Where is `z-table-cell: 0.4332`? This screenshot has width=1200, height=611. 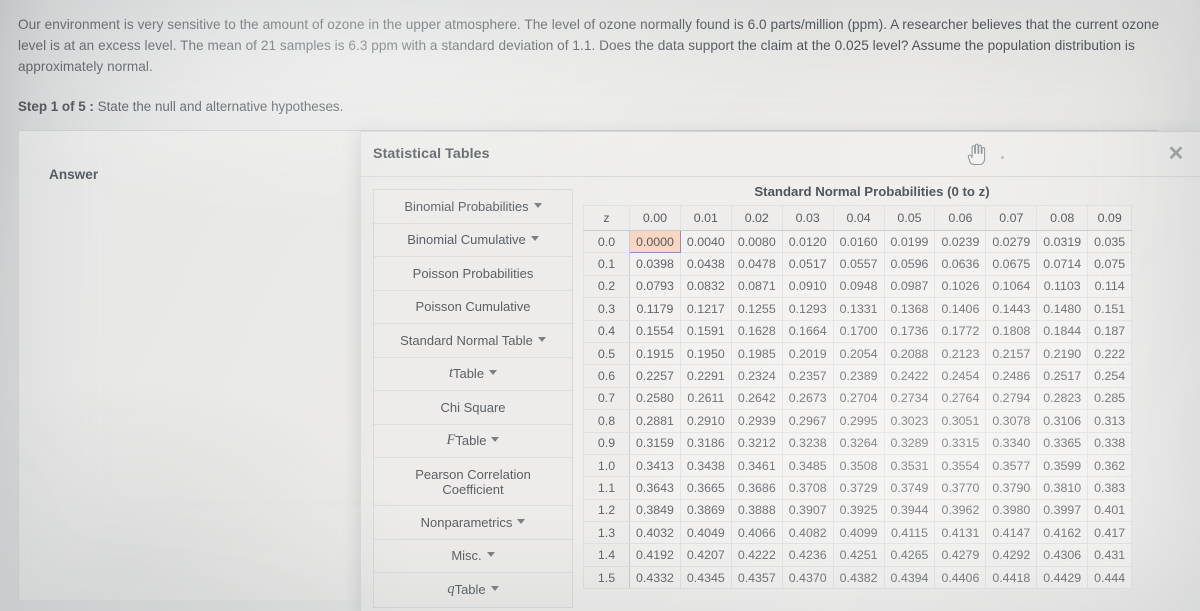 z-table-cell: 0.4332 is located at coordinates (655, 577).